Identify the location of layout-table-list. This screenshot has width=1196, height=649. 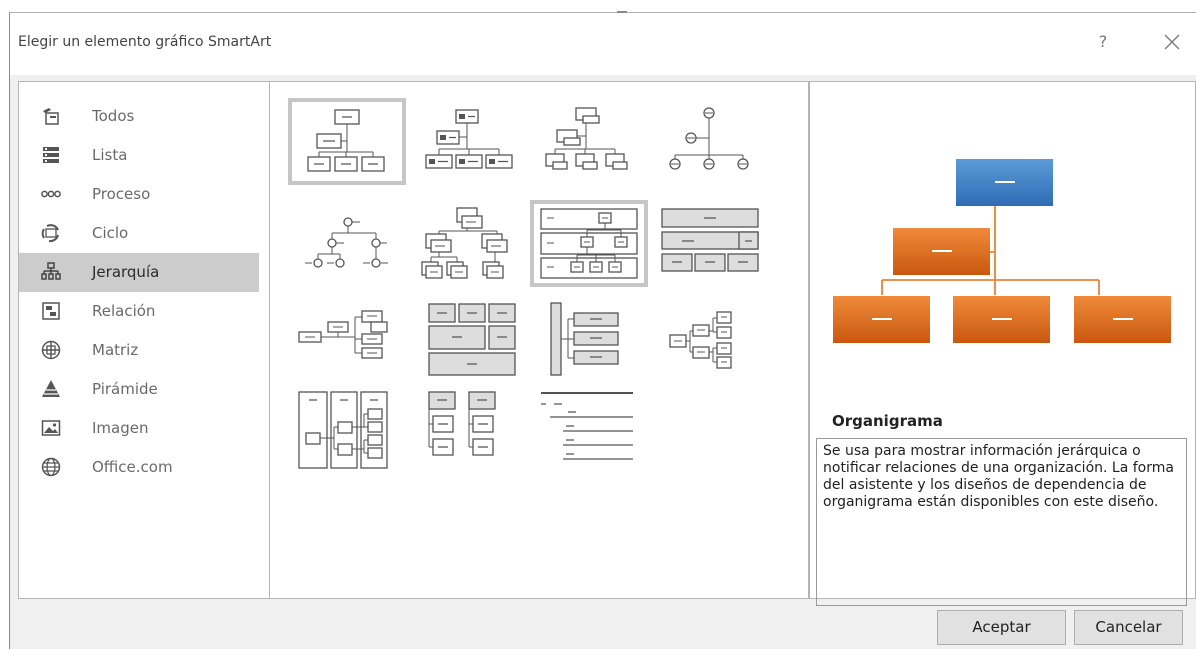
(347, 430).